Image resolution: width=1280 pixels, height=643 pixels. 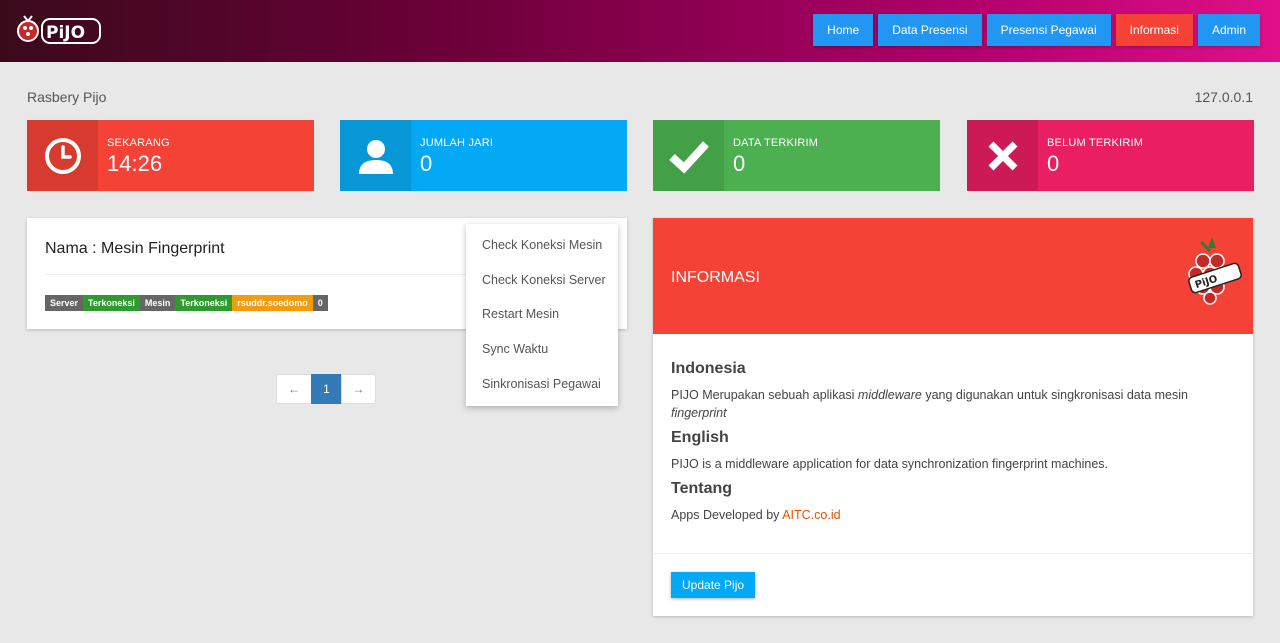 What do you see at coordinates (1154, 30) in the screenshot?
I see `nav-informasi: Informasi` at bounding box center [1154, 30].